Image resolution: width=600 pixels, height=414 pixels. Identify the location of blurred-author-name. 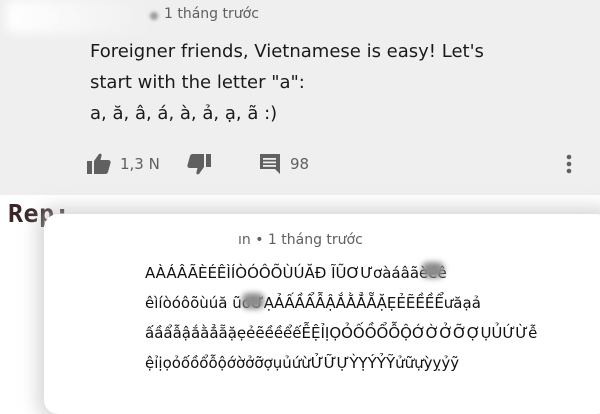
(80, 17).